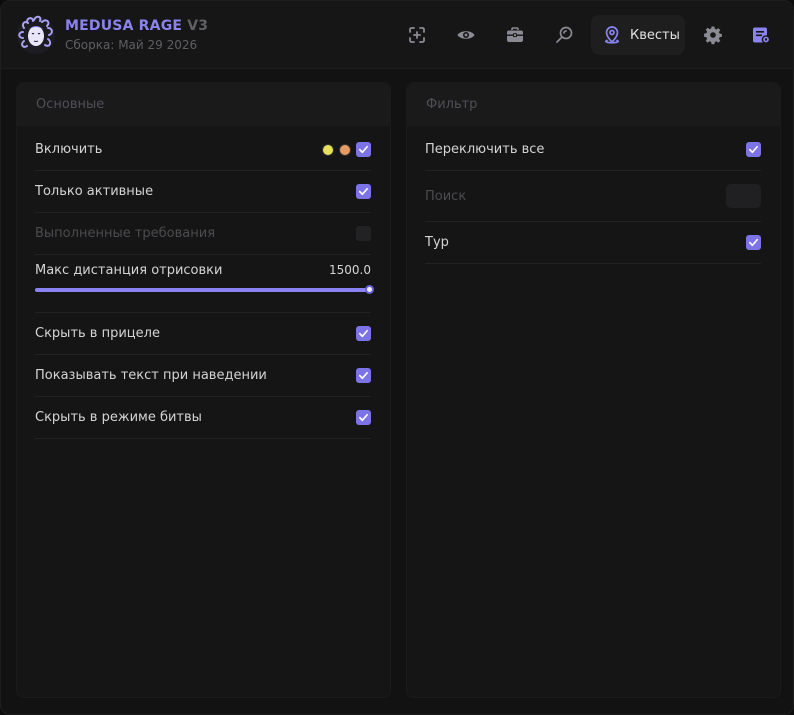 The height and width of the screenshot is (715, 794). What do you see at coordinates (593, 243) in the screenshot?
I see `filter-tour: Тур` at bounding box center [593, 243].